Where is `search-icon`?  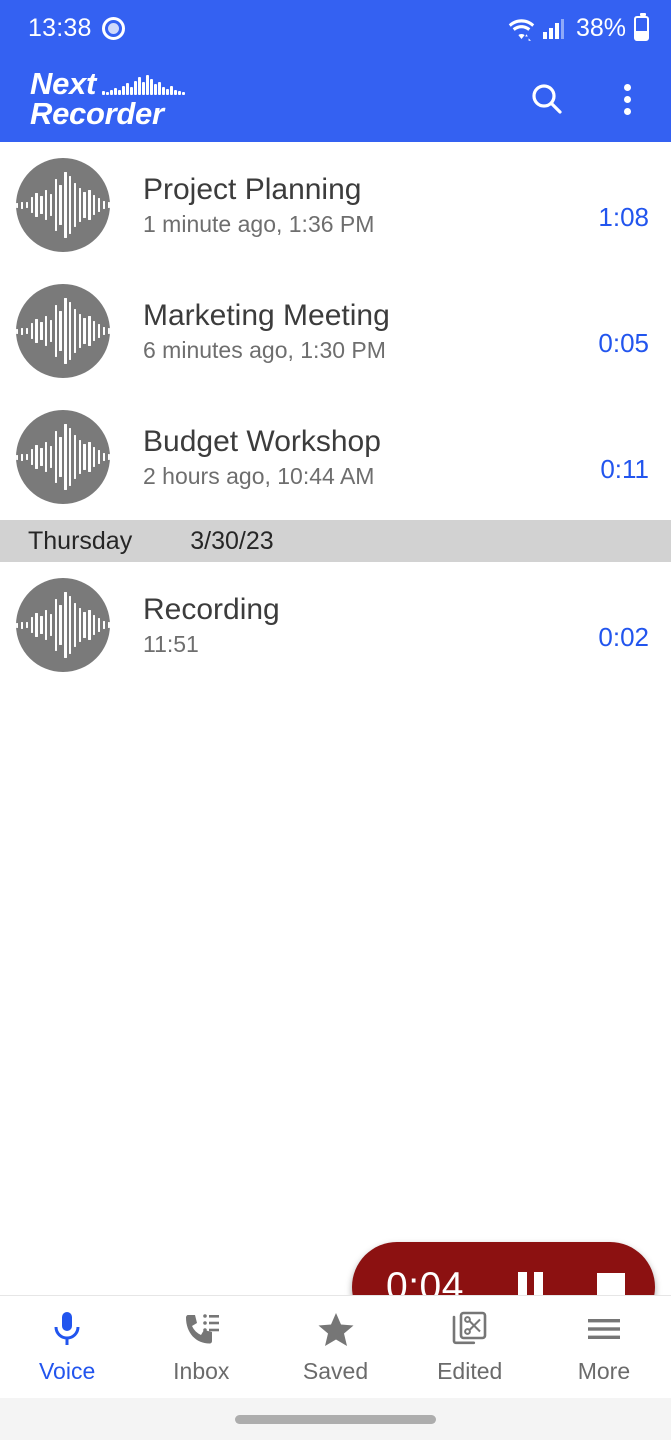 search-icon is located at coordinates (547, 99).